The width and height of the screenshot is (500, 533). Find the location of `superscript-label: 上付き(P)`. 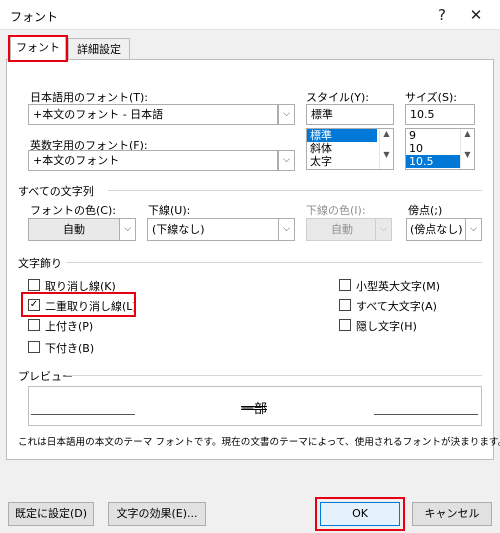

superscript-label: 上付き(P) is located at coordinates (69, 326).